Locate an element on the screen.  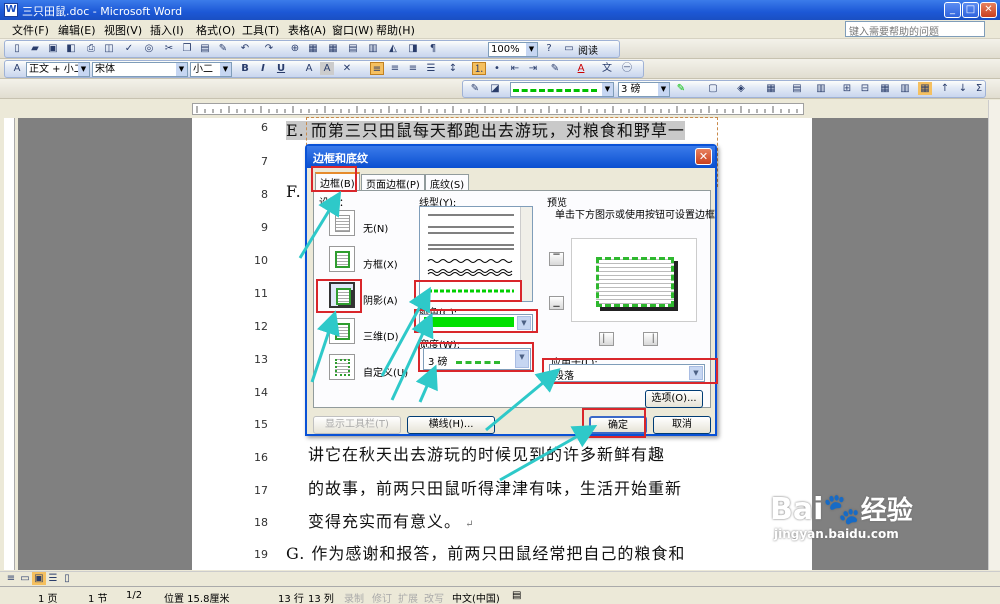
status-lang: 中文(中国) is located at coordinates (476, 599).